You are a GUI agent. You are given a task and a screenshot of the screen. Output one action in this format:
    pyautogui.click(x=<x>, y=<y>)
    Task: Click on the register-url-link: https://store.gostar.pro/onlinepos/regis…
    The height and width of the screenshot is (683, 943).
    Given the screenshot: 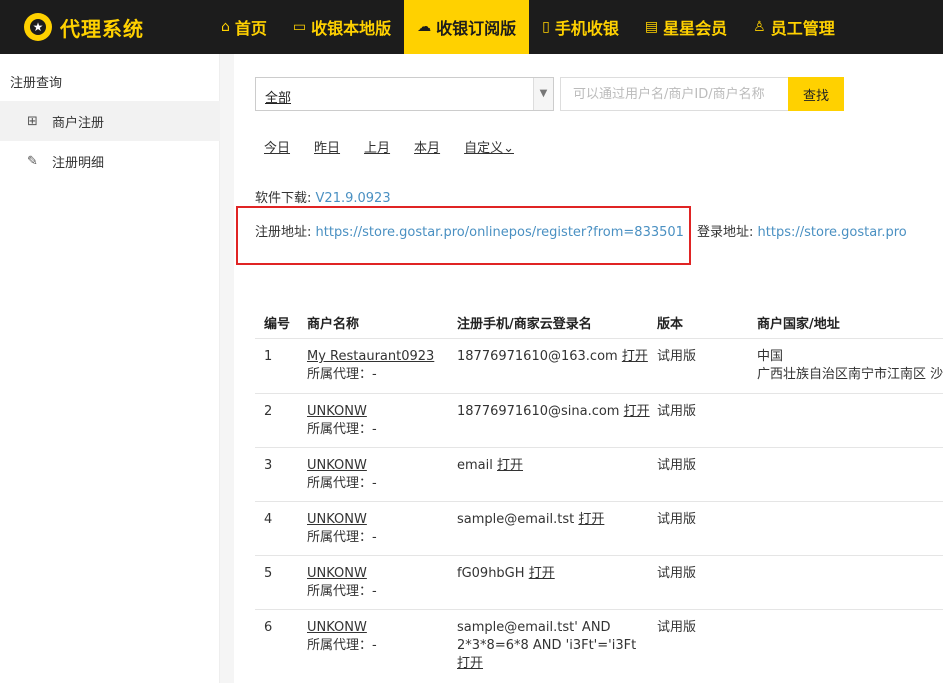 What is the action you would take?
    pyautogui.click(x=500, y=232)
    